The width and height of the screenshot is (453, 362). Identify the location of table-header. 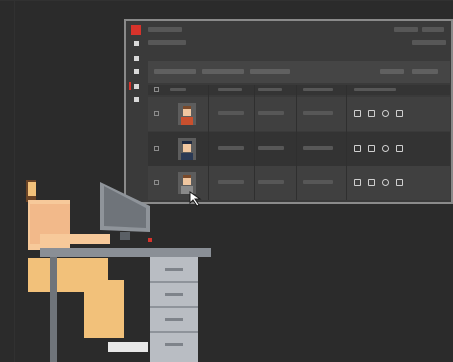
(299, 90).